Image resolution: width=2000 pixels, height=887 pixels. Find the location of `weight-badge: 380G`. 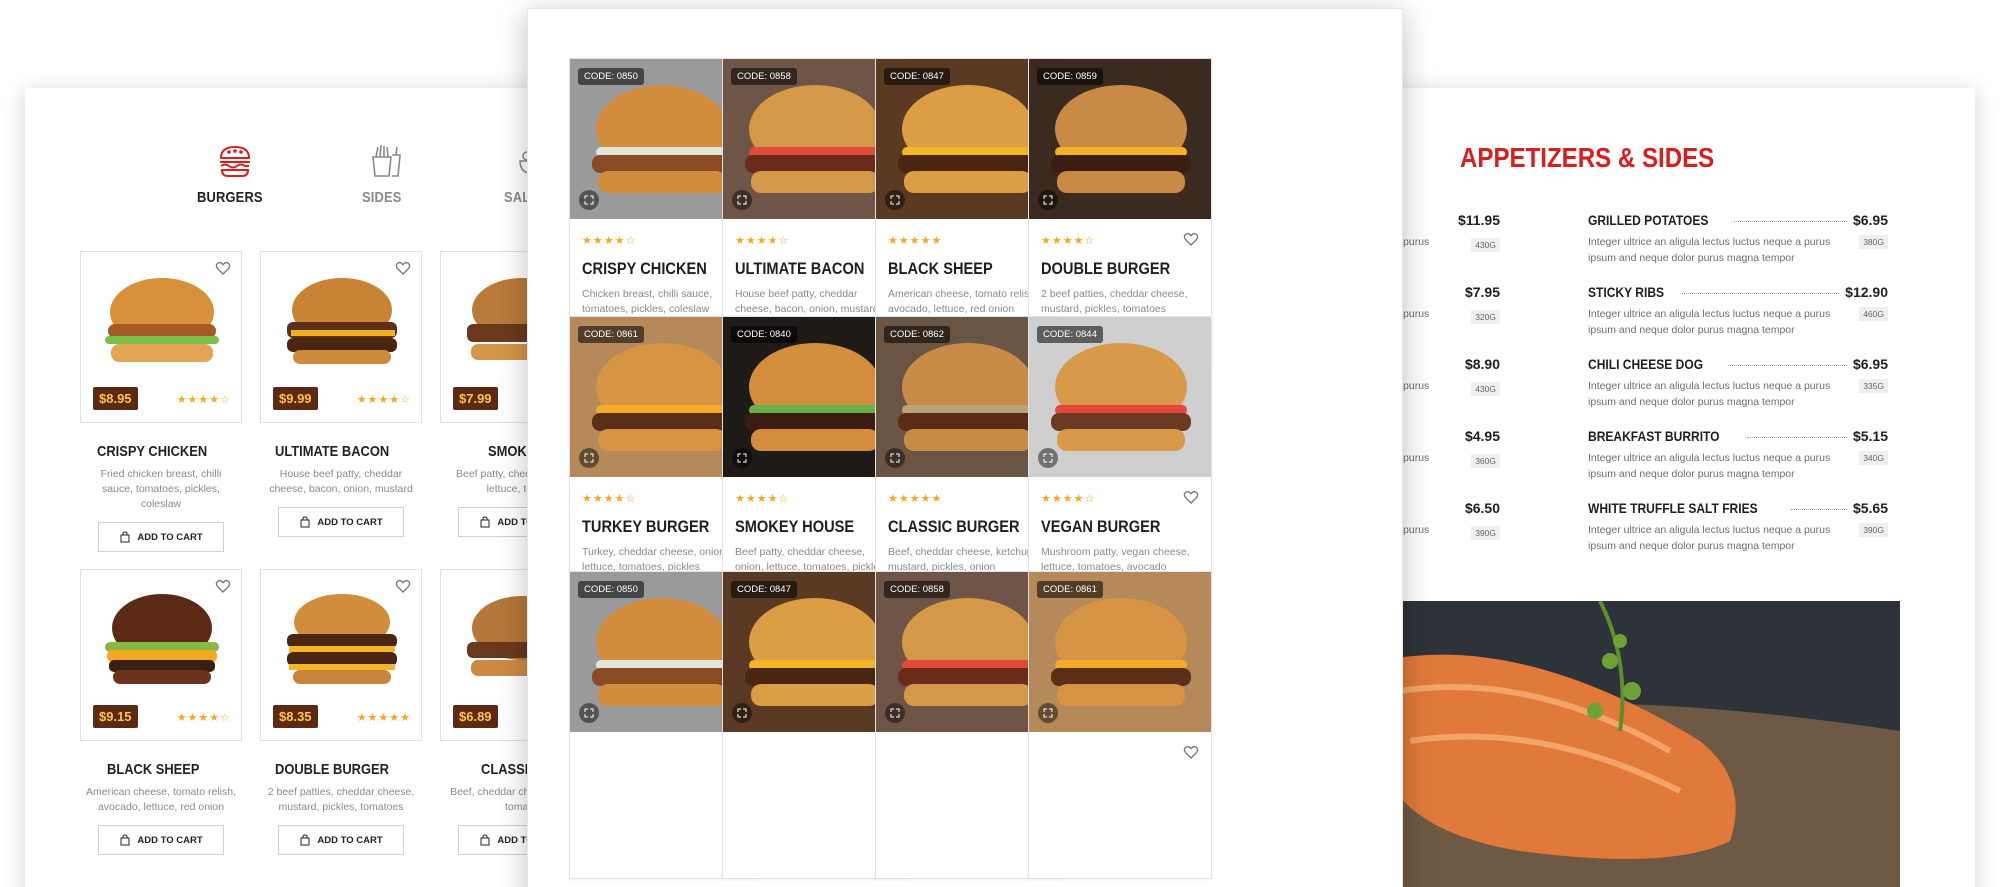

weight-badge: 380G is located at coordinates (1873, 242).